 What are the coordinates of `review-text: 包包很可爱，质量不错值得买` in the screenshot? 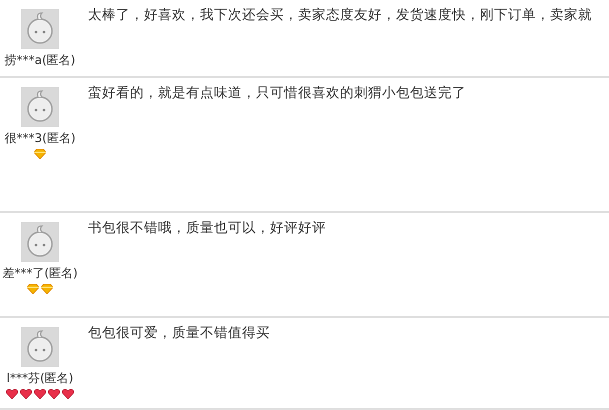 It's located at (178, 333).